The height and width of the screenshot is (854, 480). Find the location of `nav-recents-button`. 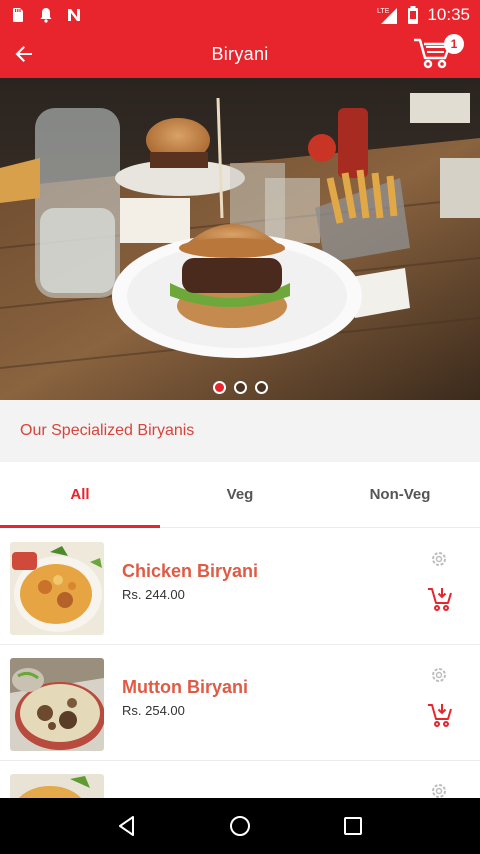

nav-recents-button is located at coordinates (353, 826).